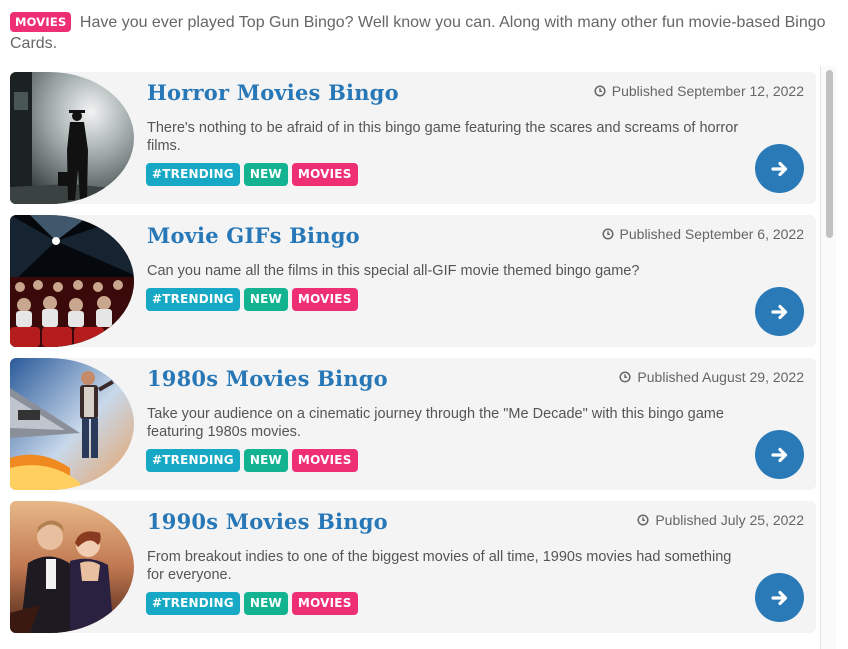 The height and width of the screenshot is (649, 848). What do you see at coordinates (828, 357) in the screenshot?
I see `vertical-scrollbar` at bounding box center [828, 357].